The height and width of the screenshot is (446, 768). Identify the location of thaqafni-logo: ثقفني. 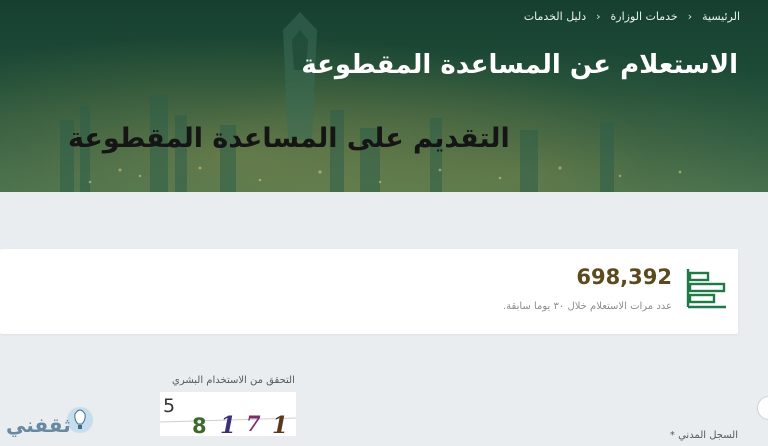
(49, 422).